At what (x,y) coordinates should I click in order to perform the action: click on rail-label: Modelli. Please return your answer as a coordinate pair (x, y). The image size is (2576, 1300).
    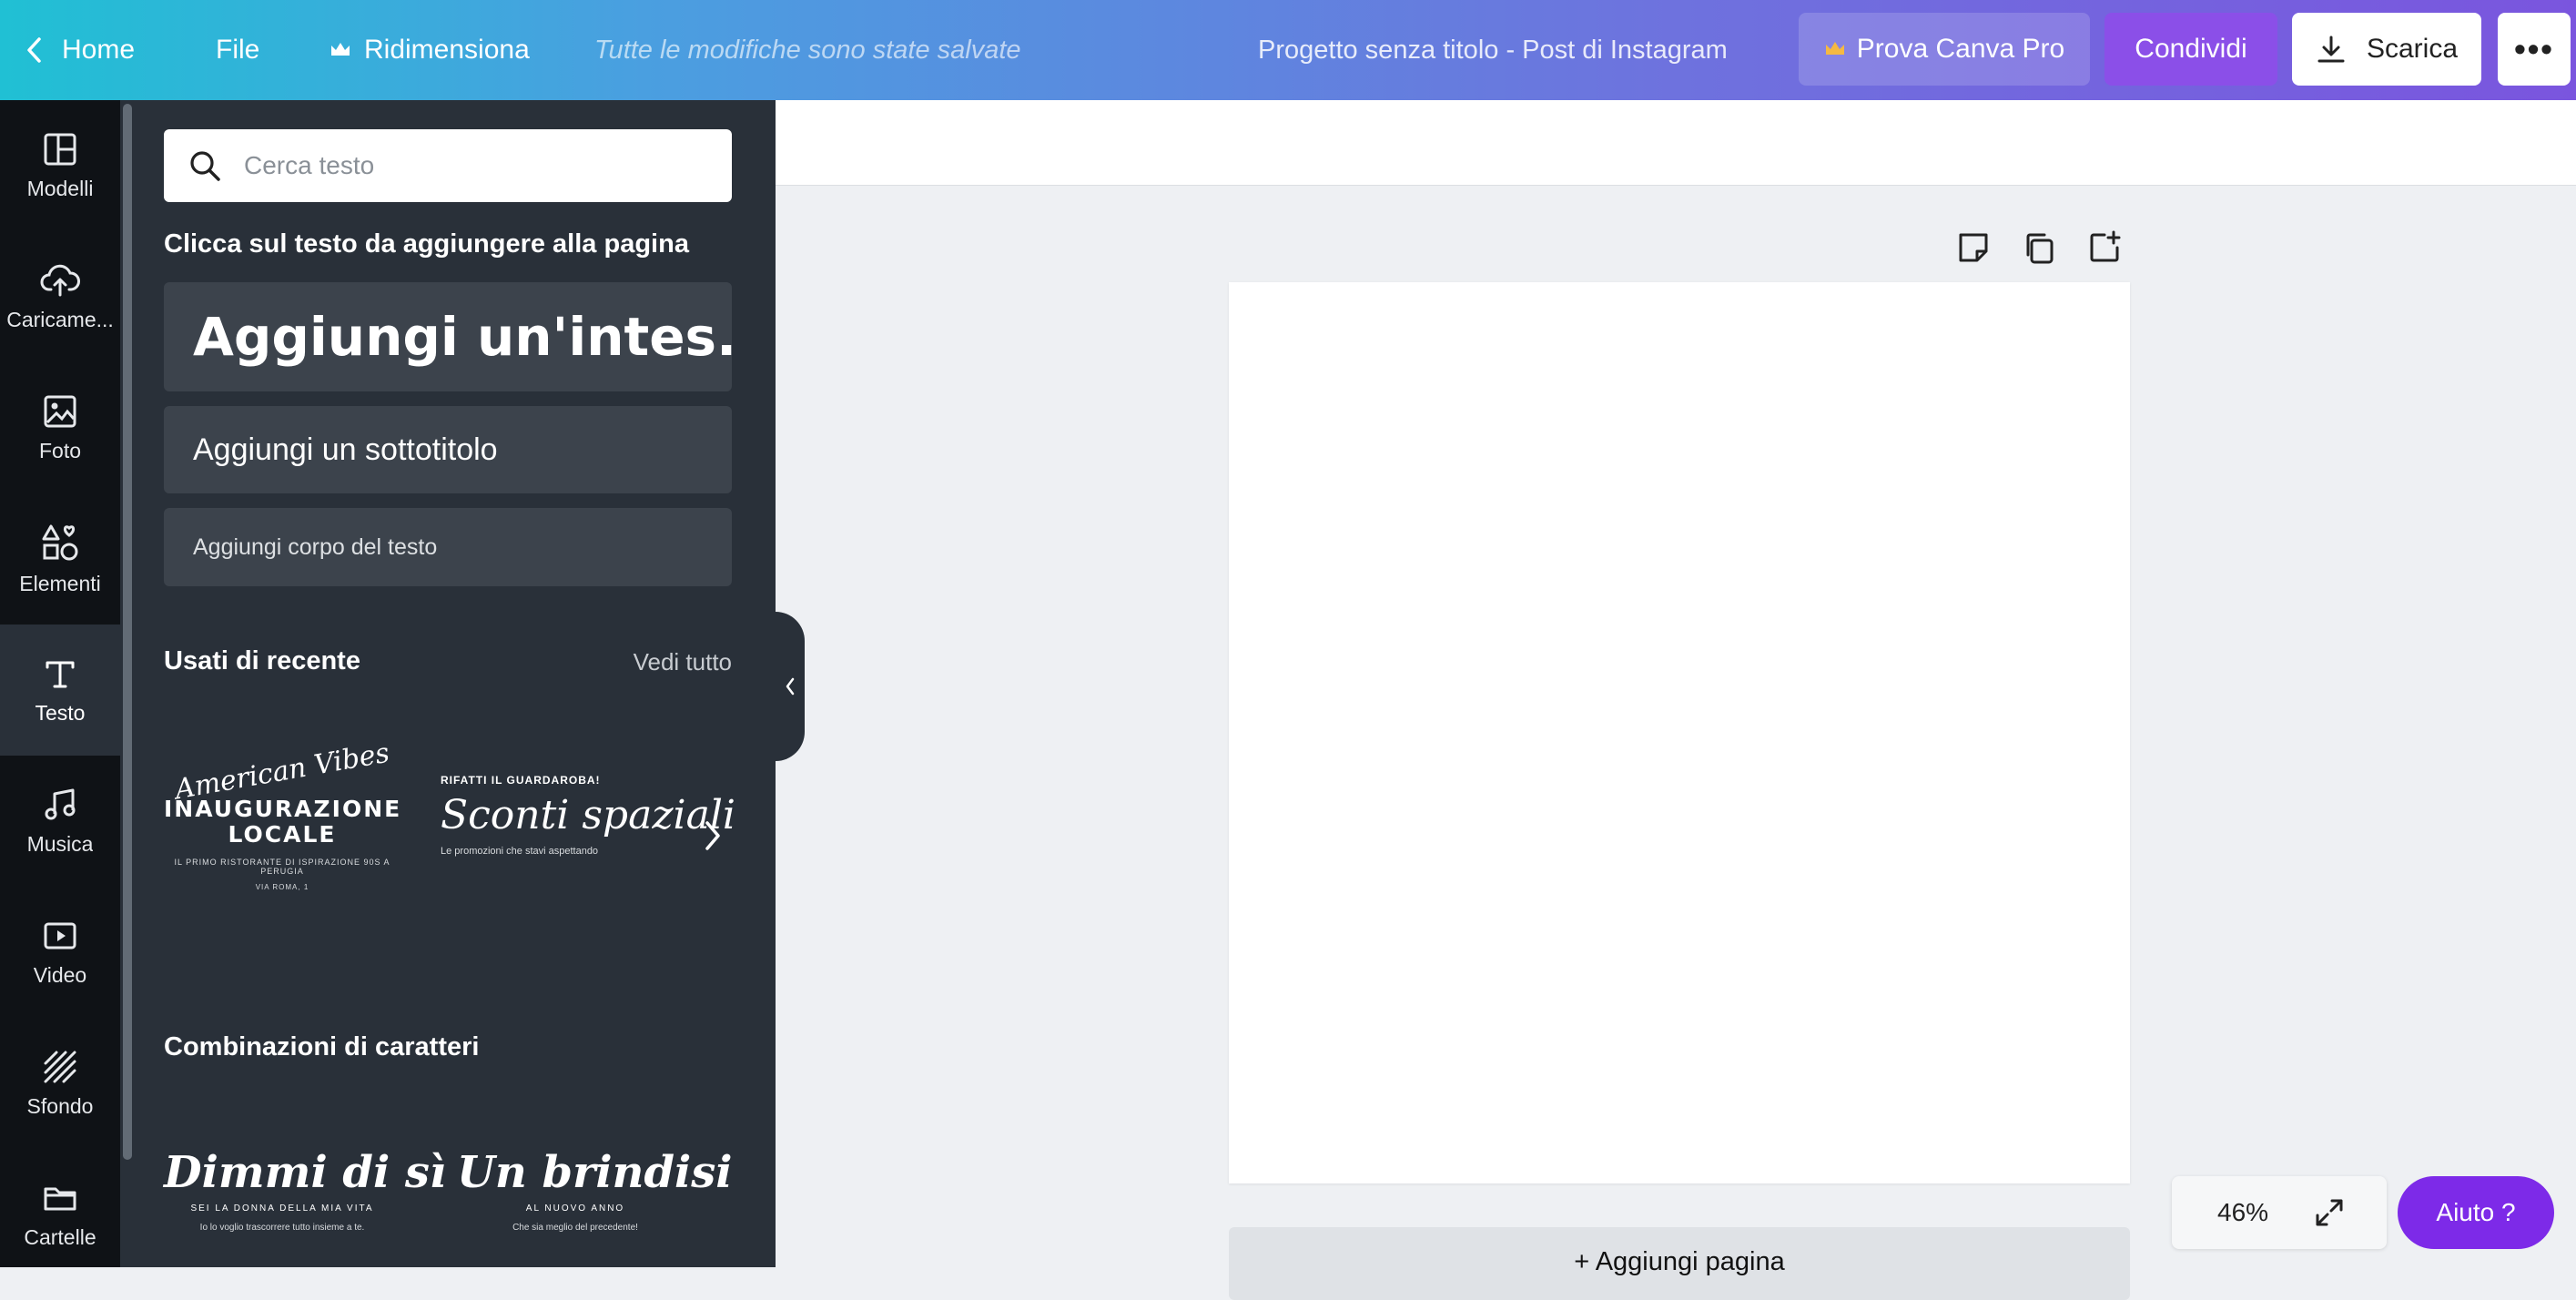
    Looking at the image, I should click on (60, 188).